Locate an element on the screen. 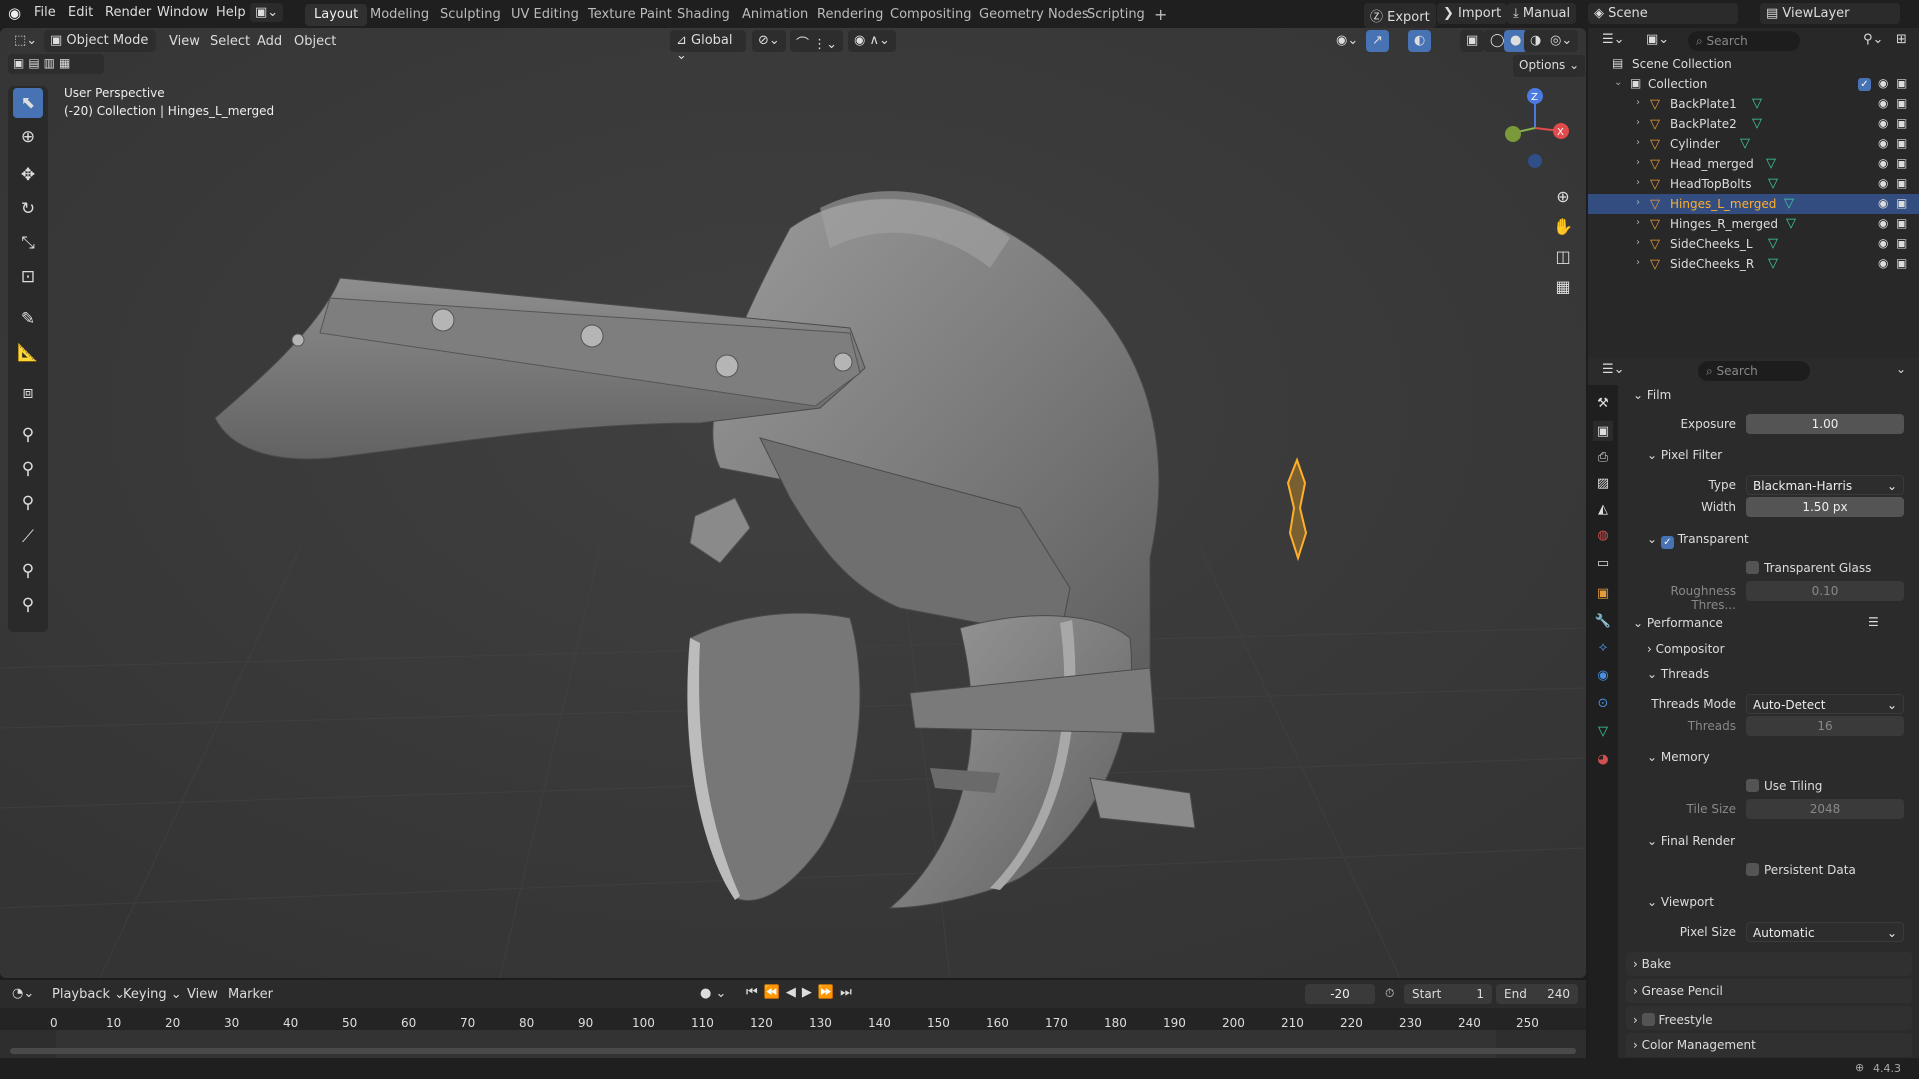  outliner-row-backplate2: › ▽ BackPlate2 ▽ ◉ ▣ is located at coordinates (1753, 124).